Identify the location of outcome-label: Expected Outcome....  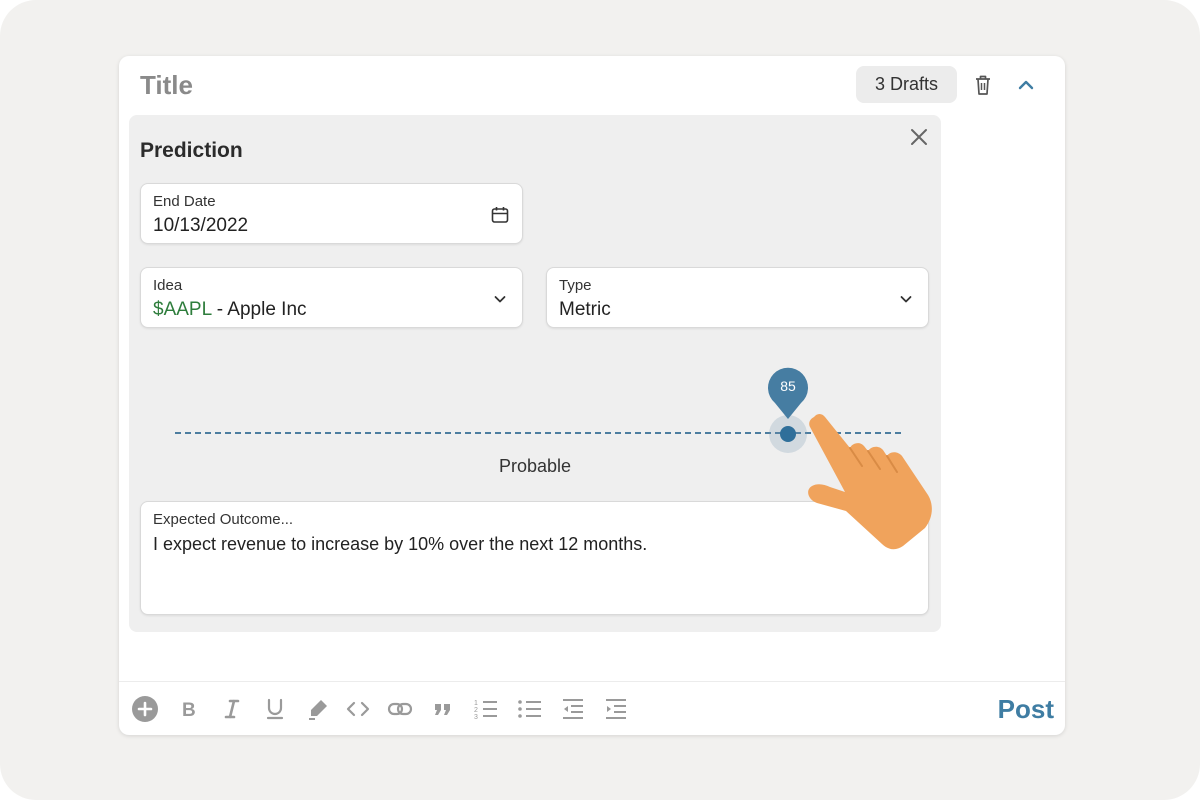
(223, 519).